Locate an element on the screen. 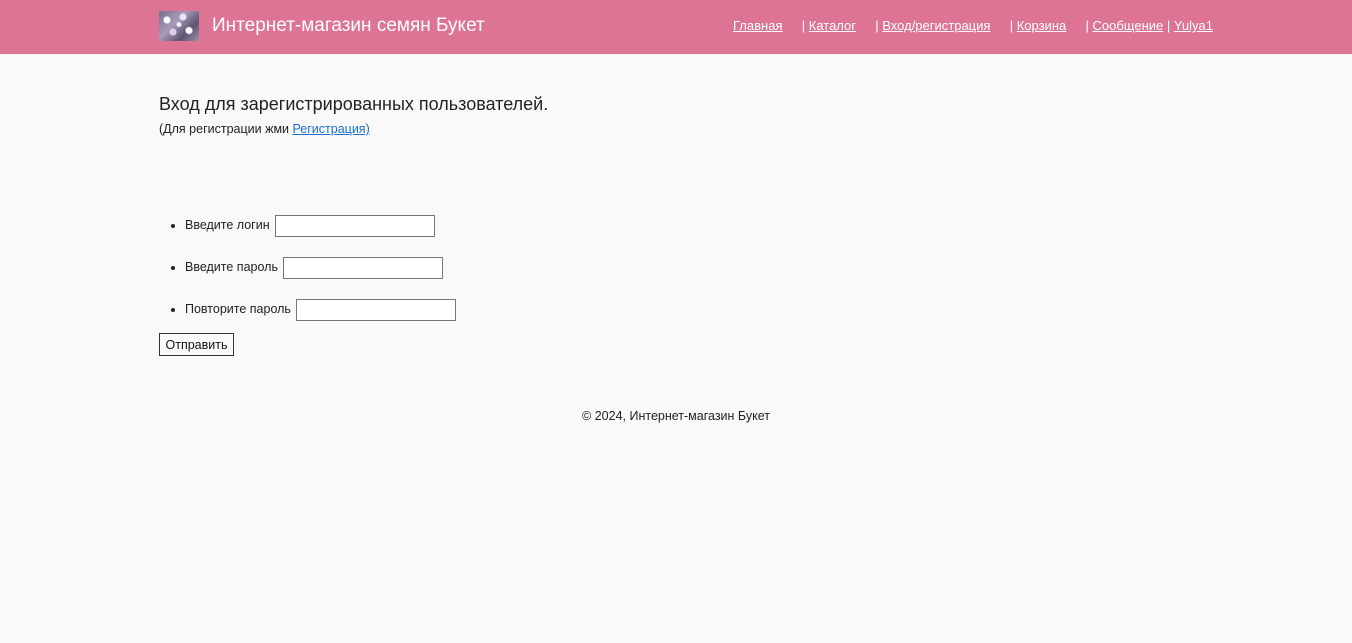 This screenshot has width=1352, height=643. nav-link-message: Сообщение is located at coordinates (1128, 25).